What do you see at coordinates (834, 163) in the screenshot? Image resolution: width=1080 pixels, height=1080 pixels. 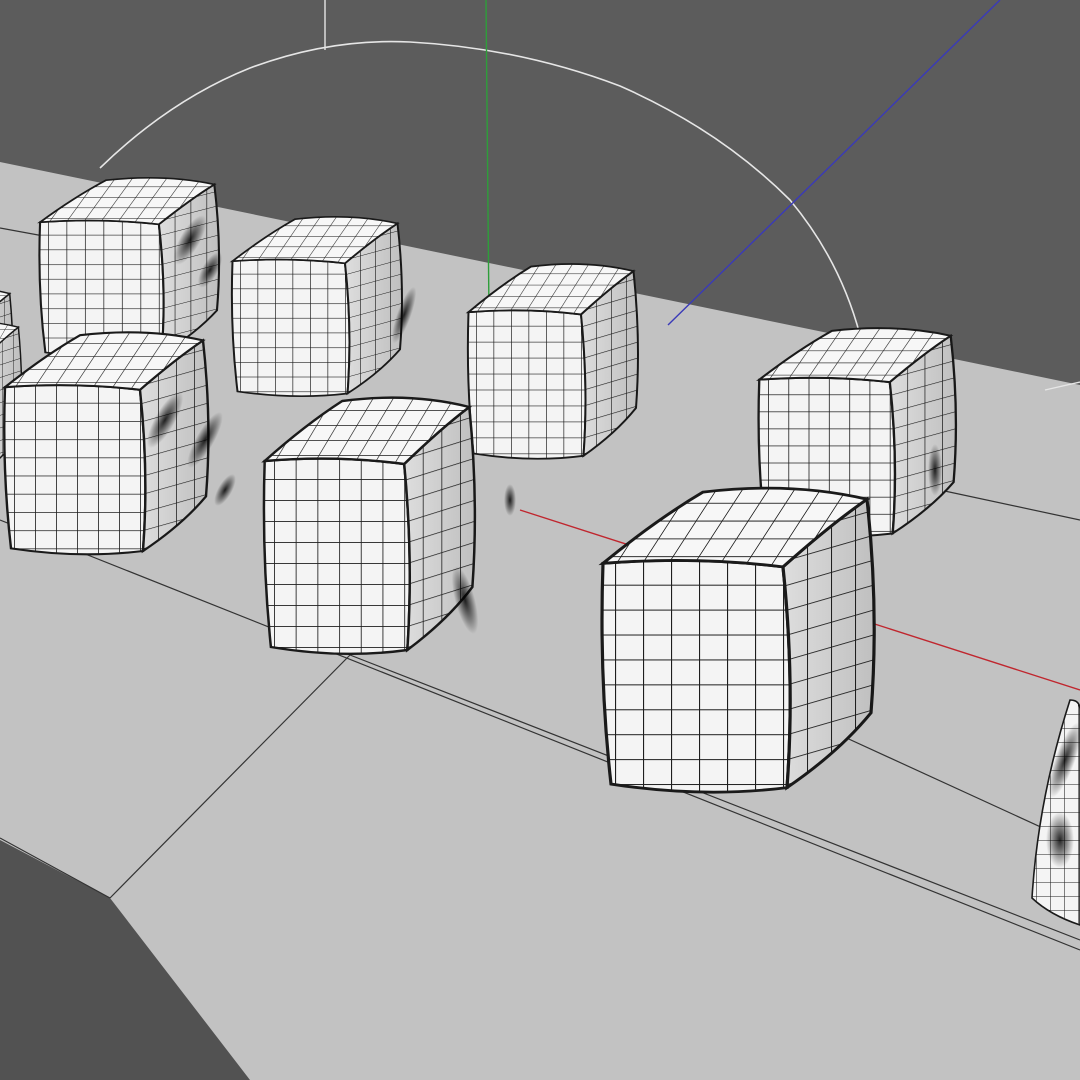 I see `axis-z` at bounding box center [834, 163].